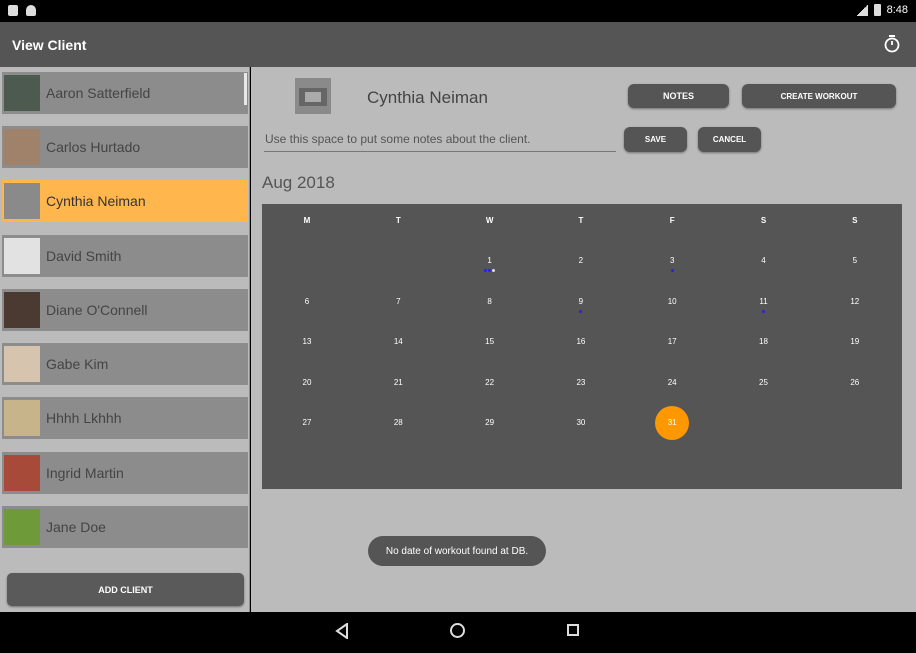 The height and width of the screenshot is (653, 916). I want to click on client-list-item-name: Jane Doe, so click(76, 527).